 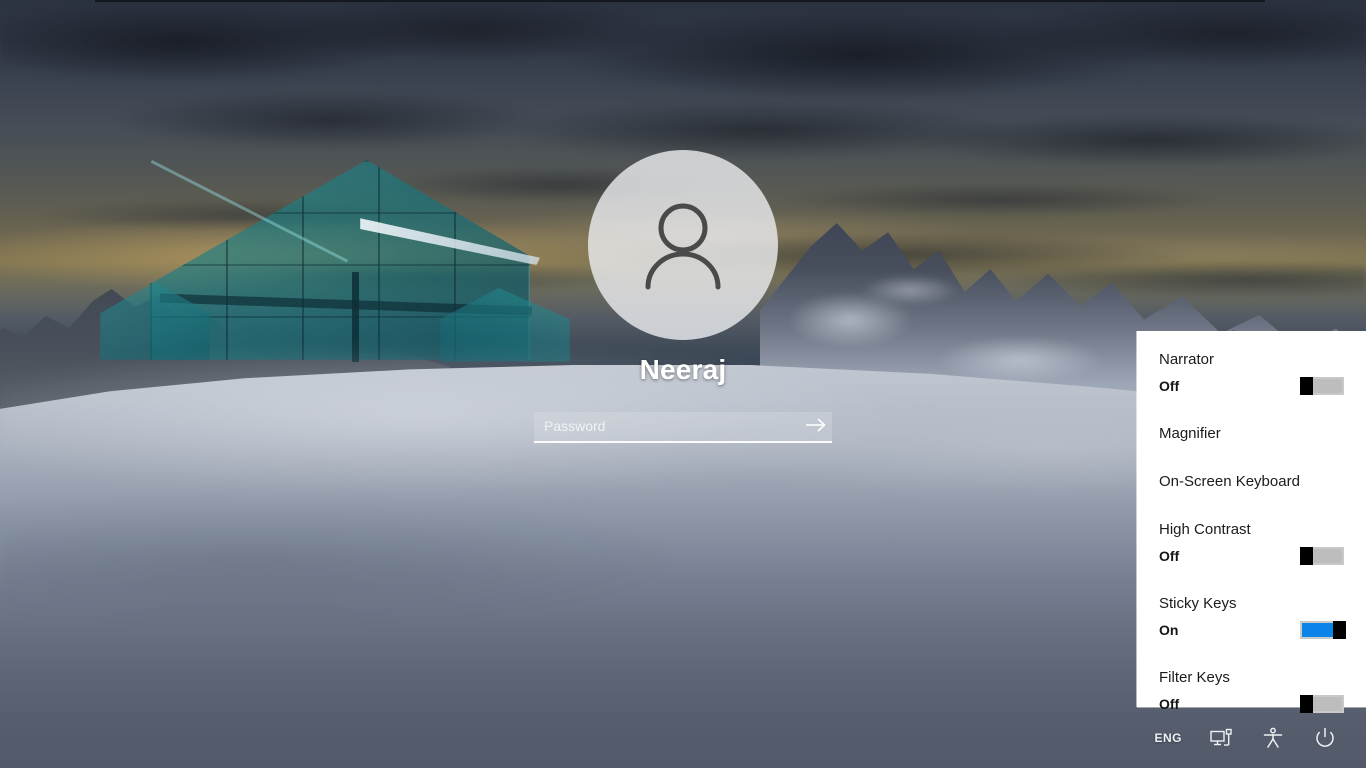 I want to click on eoa-item-label: Narrator, so click(x=1187, y=359).